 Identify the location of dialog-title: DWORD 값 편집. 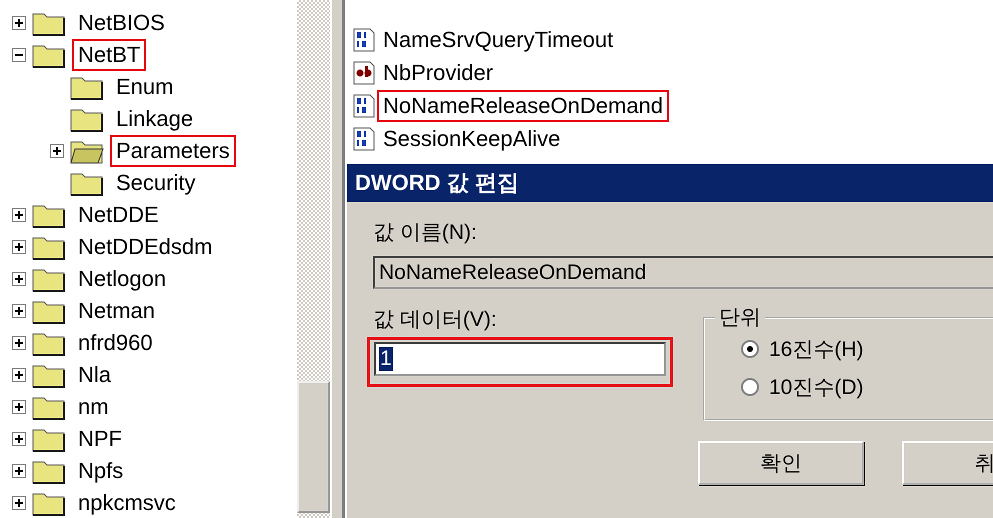
(670, 183).